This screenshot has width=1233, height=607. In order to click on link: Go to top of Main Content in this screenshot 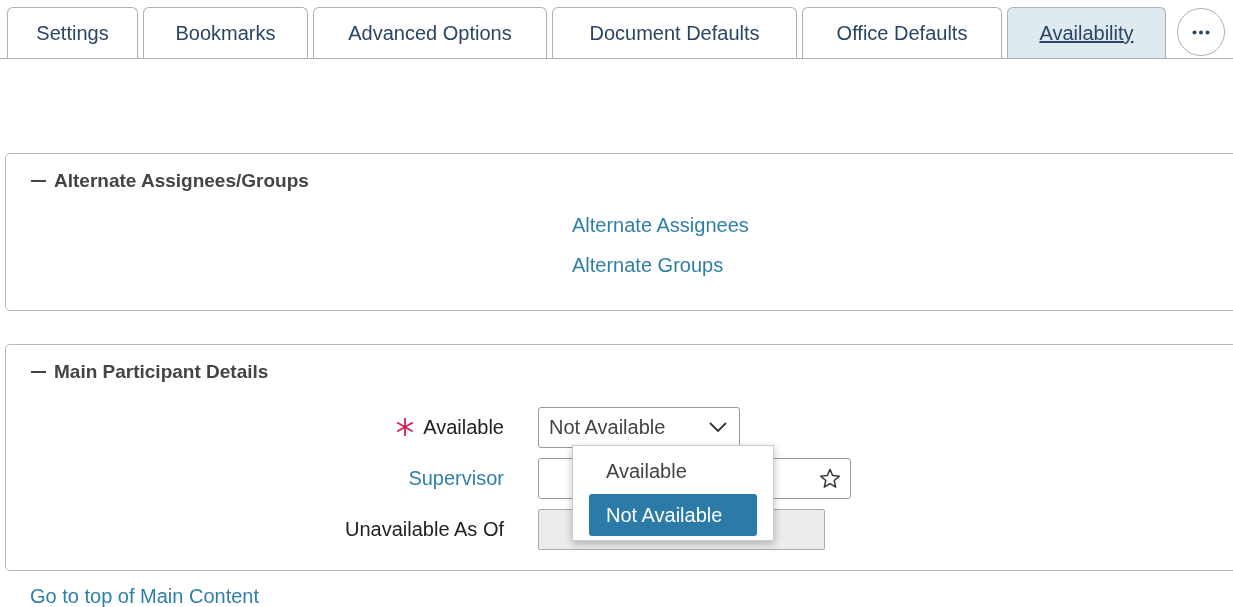, I will do `click(619, 594)`.